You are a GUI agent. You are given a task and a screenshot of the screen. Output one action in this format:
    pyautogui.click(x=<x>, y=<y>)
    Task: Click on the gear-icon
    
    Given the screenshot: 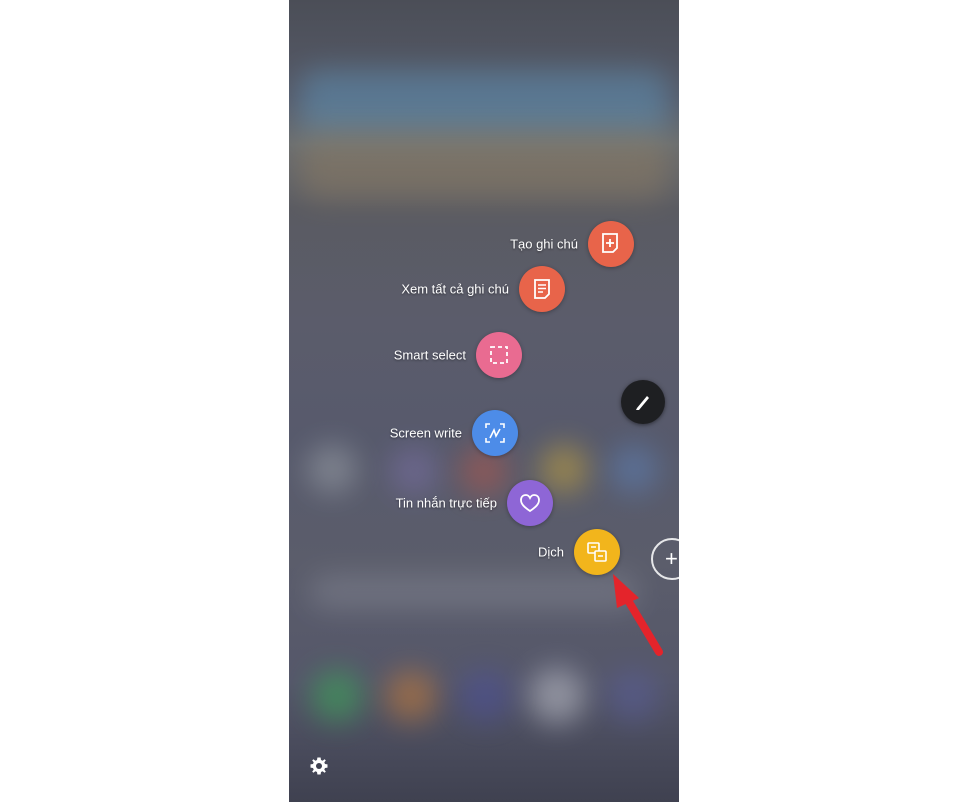 What is the action you would take?
    pyautogui.click(x=319, y=766)
    